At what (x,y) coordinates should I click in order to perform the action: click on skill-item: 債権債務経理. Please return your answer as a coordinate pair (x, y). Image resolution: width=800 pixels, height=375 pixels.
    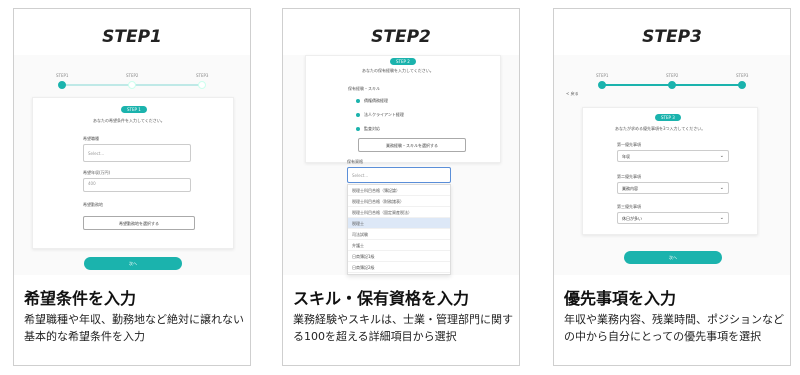
    Looking at the image, I should click on (372, 101).